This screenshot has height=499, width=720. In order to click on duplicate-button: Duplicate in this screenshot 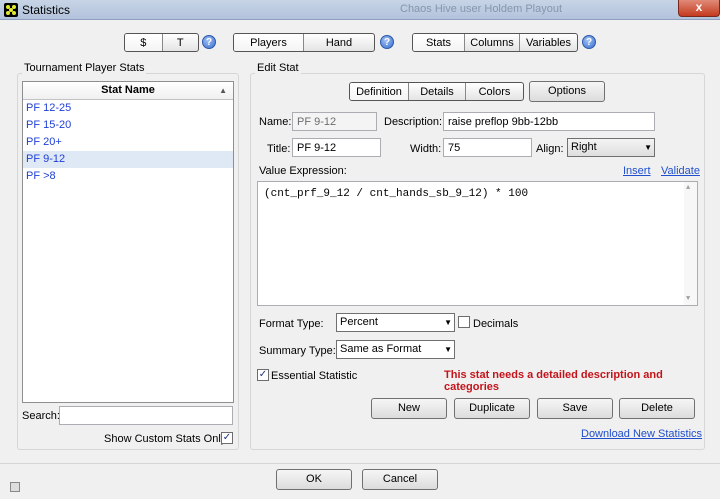, I will do `click(492, 408)`.